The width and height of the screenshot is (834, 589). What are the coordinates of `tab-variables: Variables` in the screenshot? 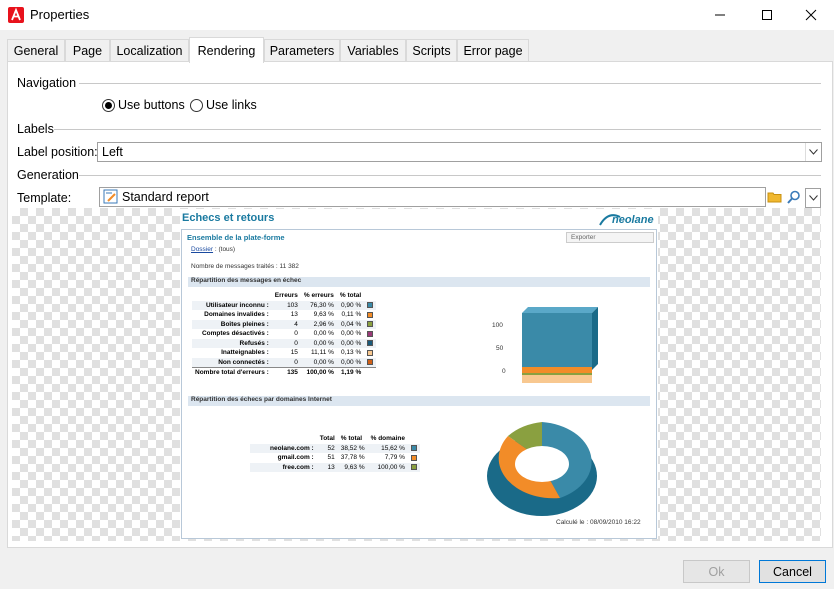 It's located at (373, 50).